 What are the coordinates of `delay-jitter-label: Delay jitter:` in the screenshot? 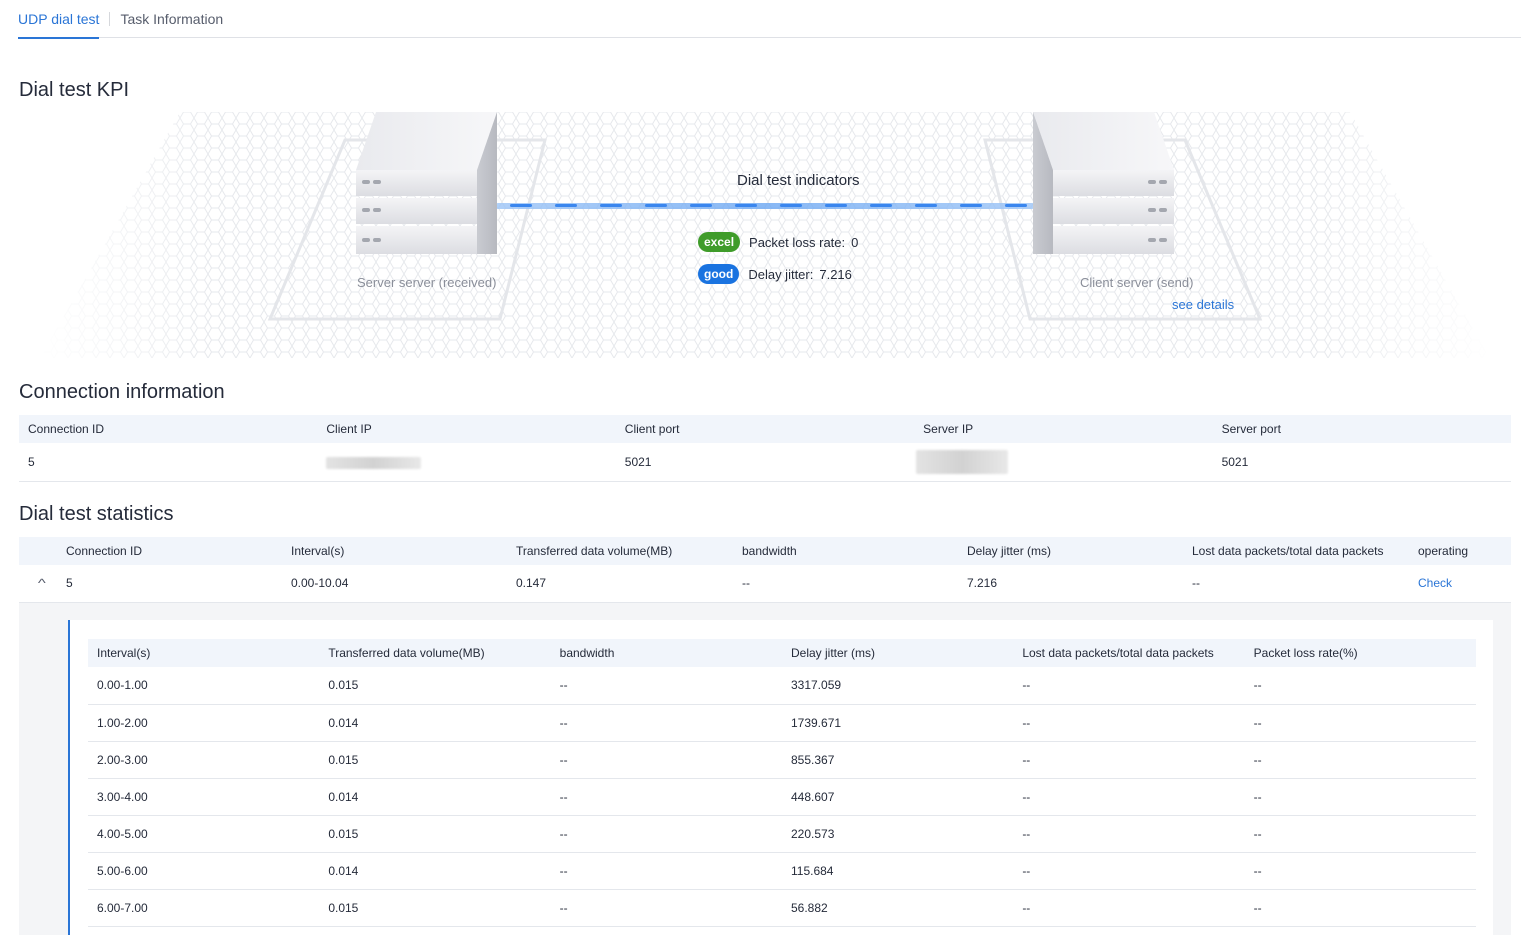 It's located at (781, 274).